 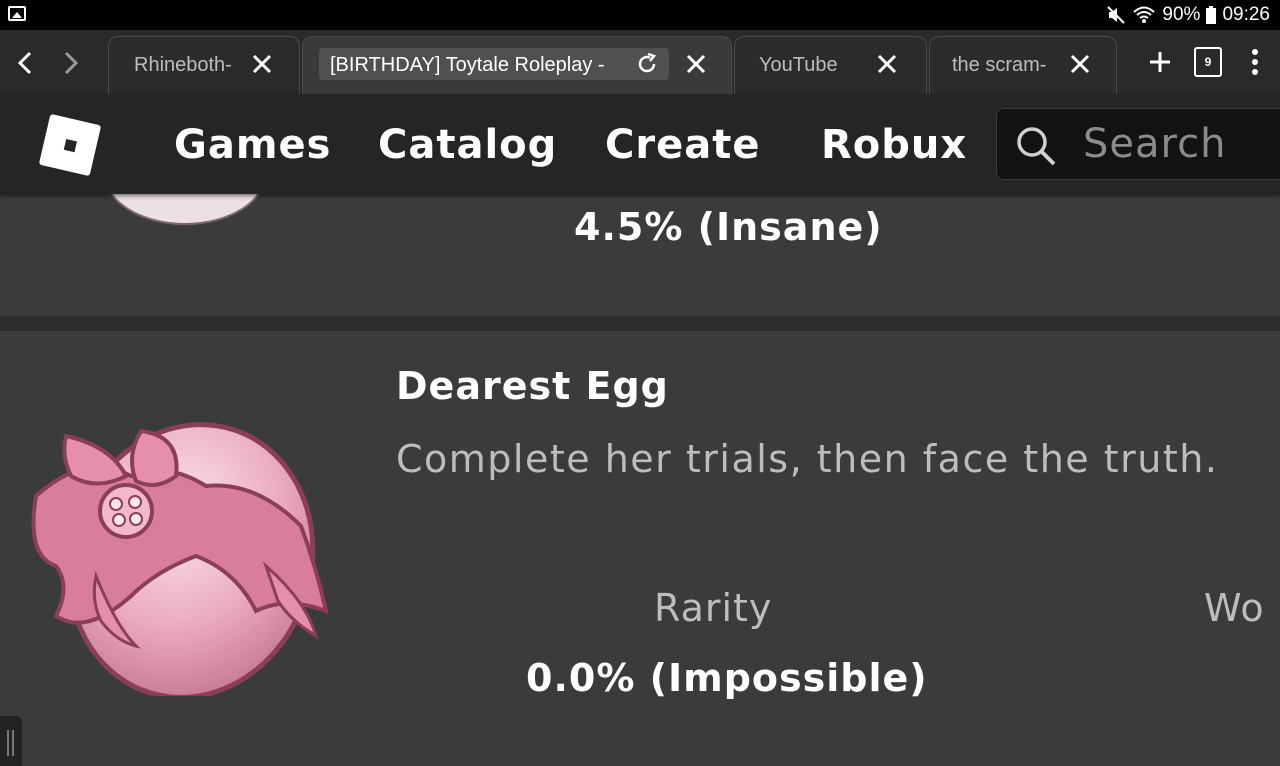 I want to click on status-right: 90% 09:26, so click(x=1188, y=15).